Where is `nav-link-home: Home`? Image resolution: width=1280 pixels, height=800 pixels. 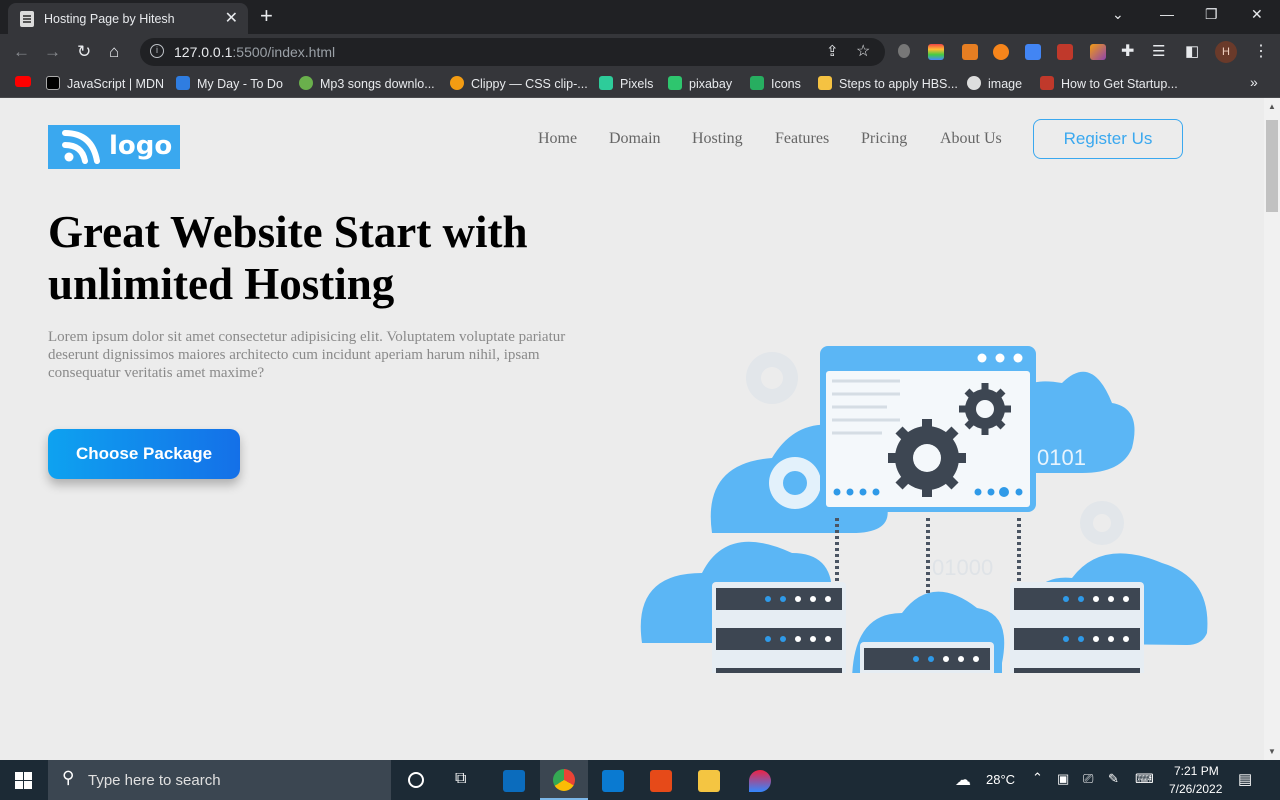
nav-link-home: Home is located at coordinates (557, 139).